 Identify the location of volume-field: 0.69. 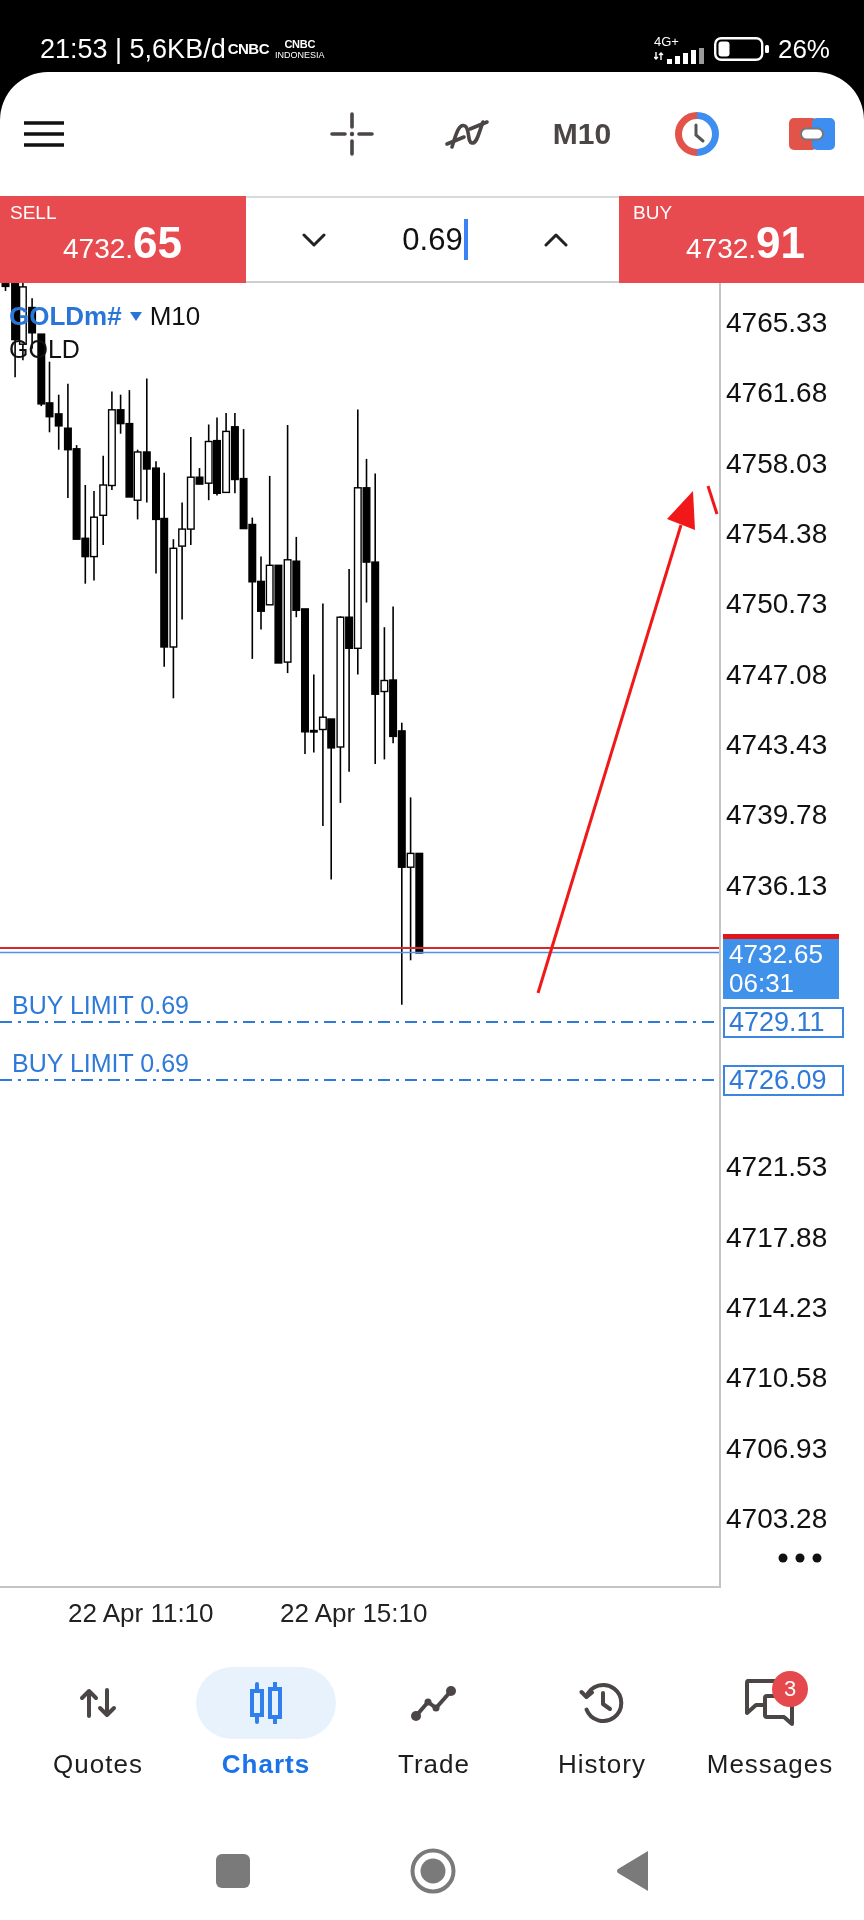
(435, 239).